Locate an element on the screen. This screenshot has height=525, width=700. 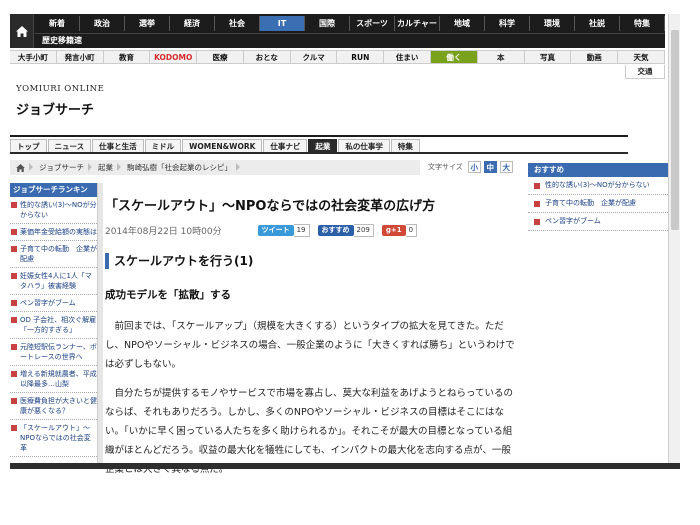
global-nav-secondary-row: 歴史移籍速 is located at coordinates (350, 40).